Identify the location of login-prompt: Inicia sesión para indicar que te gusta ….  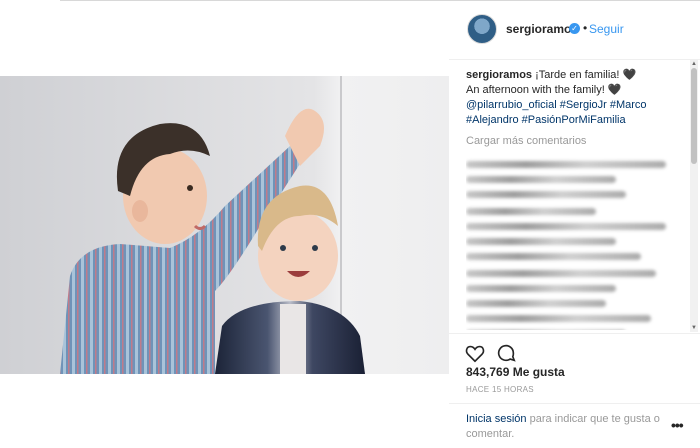
(563, 427).